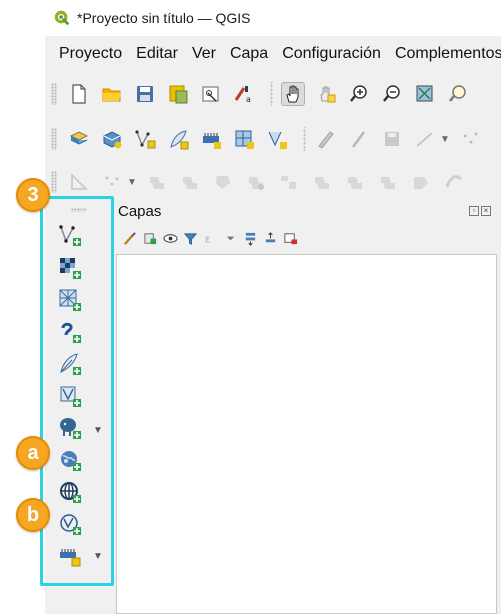 This screenshot has height=614, width=501. Describe the element at coordinates (249, 54) in the screenshot. I see `menu-capa: Capa` at that location.